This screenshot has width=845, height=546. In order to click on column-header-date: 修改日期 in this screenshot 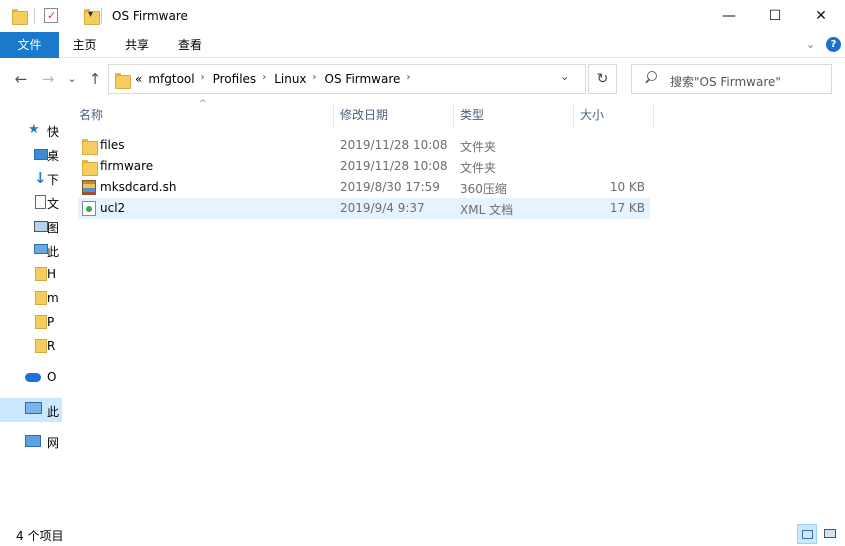, I will do `click(396, 115)`.